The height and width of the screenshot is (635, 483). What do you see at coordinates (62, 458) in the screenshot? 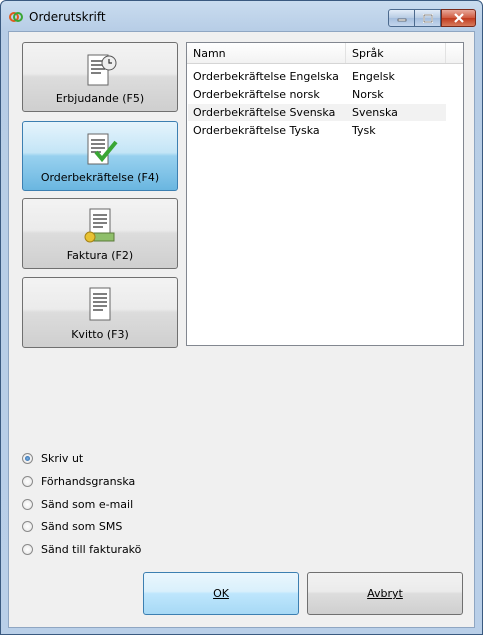
I see `radio-label: Skriv ut` at bounding box center [62, 458].